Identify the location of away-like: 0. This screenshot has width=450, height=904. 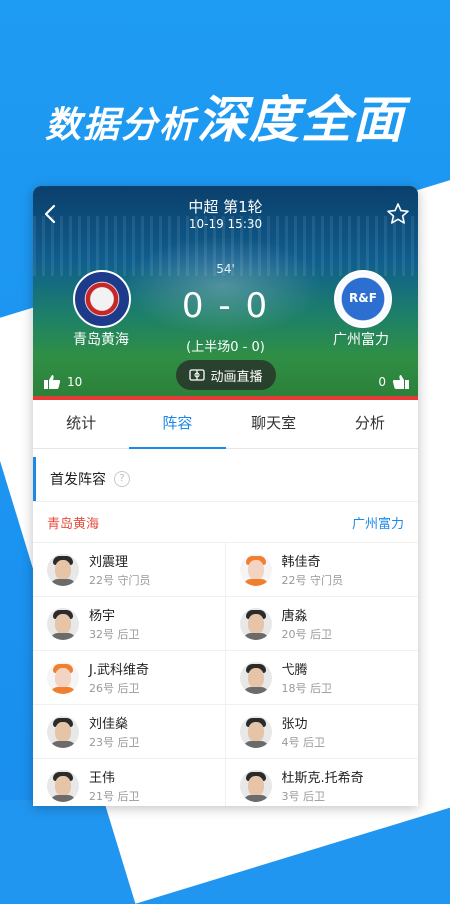
(394, 382).